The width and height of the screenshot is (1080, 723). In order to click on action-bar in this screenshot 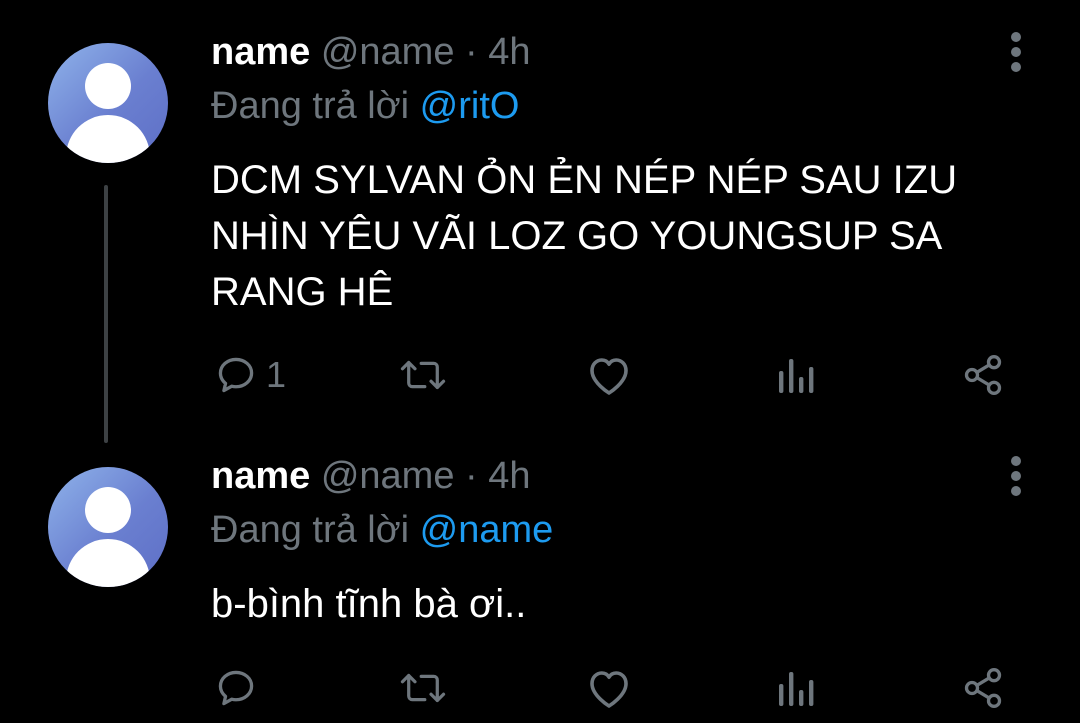, I will do `click(540, 688)`.